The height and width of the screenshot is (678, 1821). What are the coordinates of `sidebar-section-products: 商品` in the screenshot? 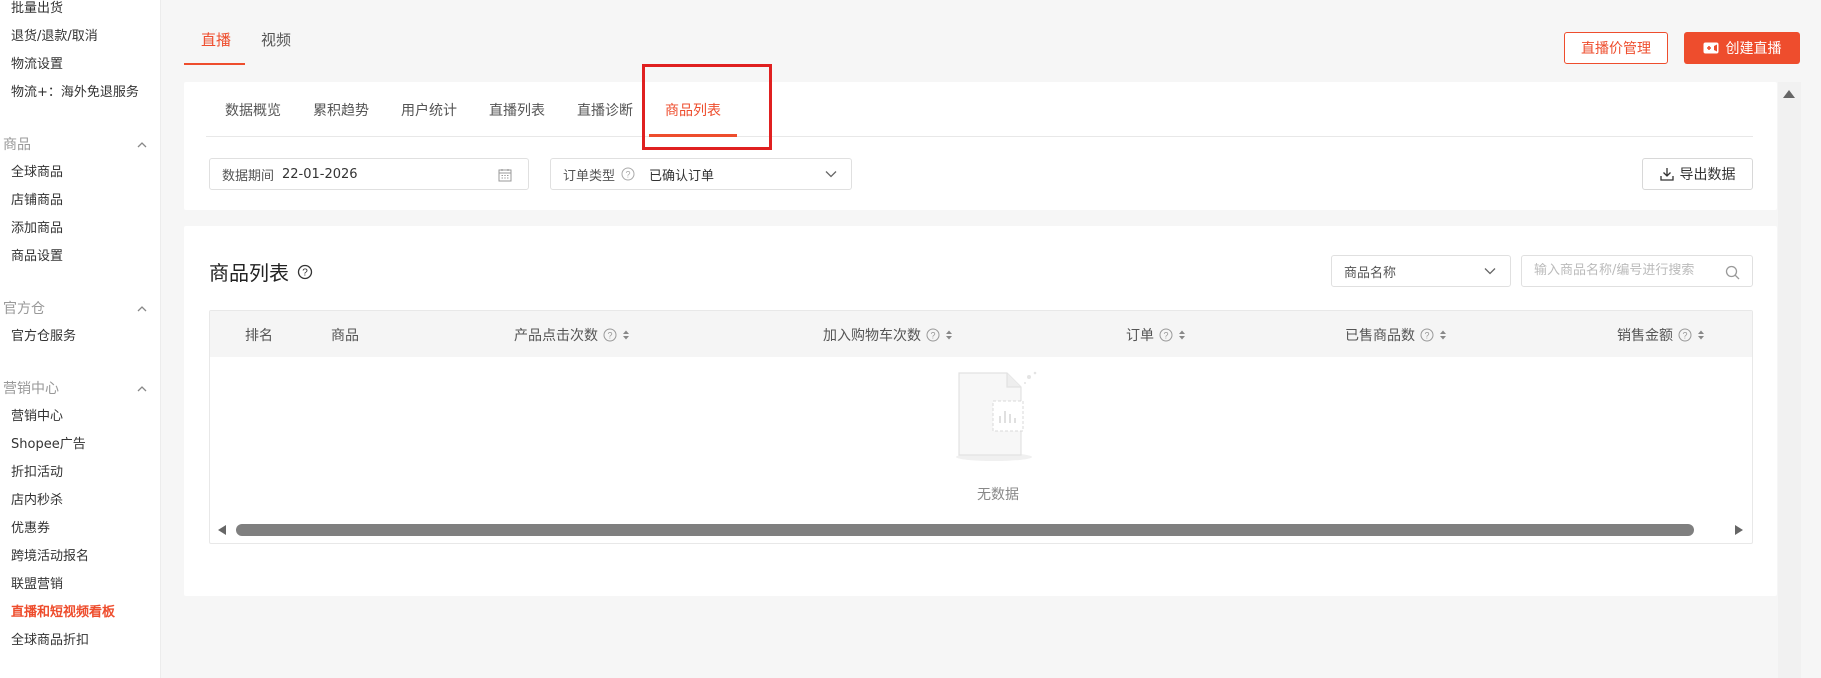 It's located at (75, 145).